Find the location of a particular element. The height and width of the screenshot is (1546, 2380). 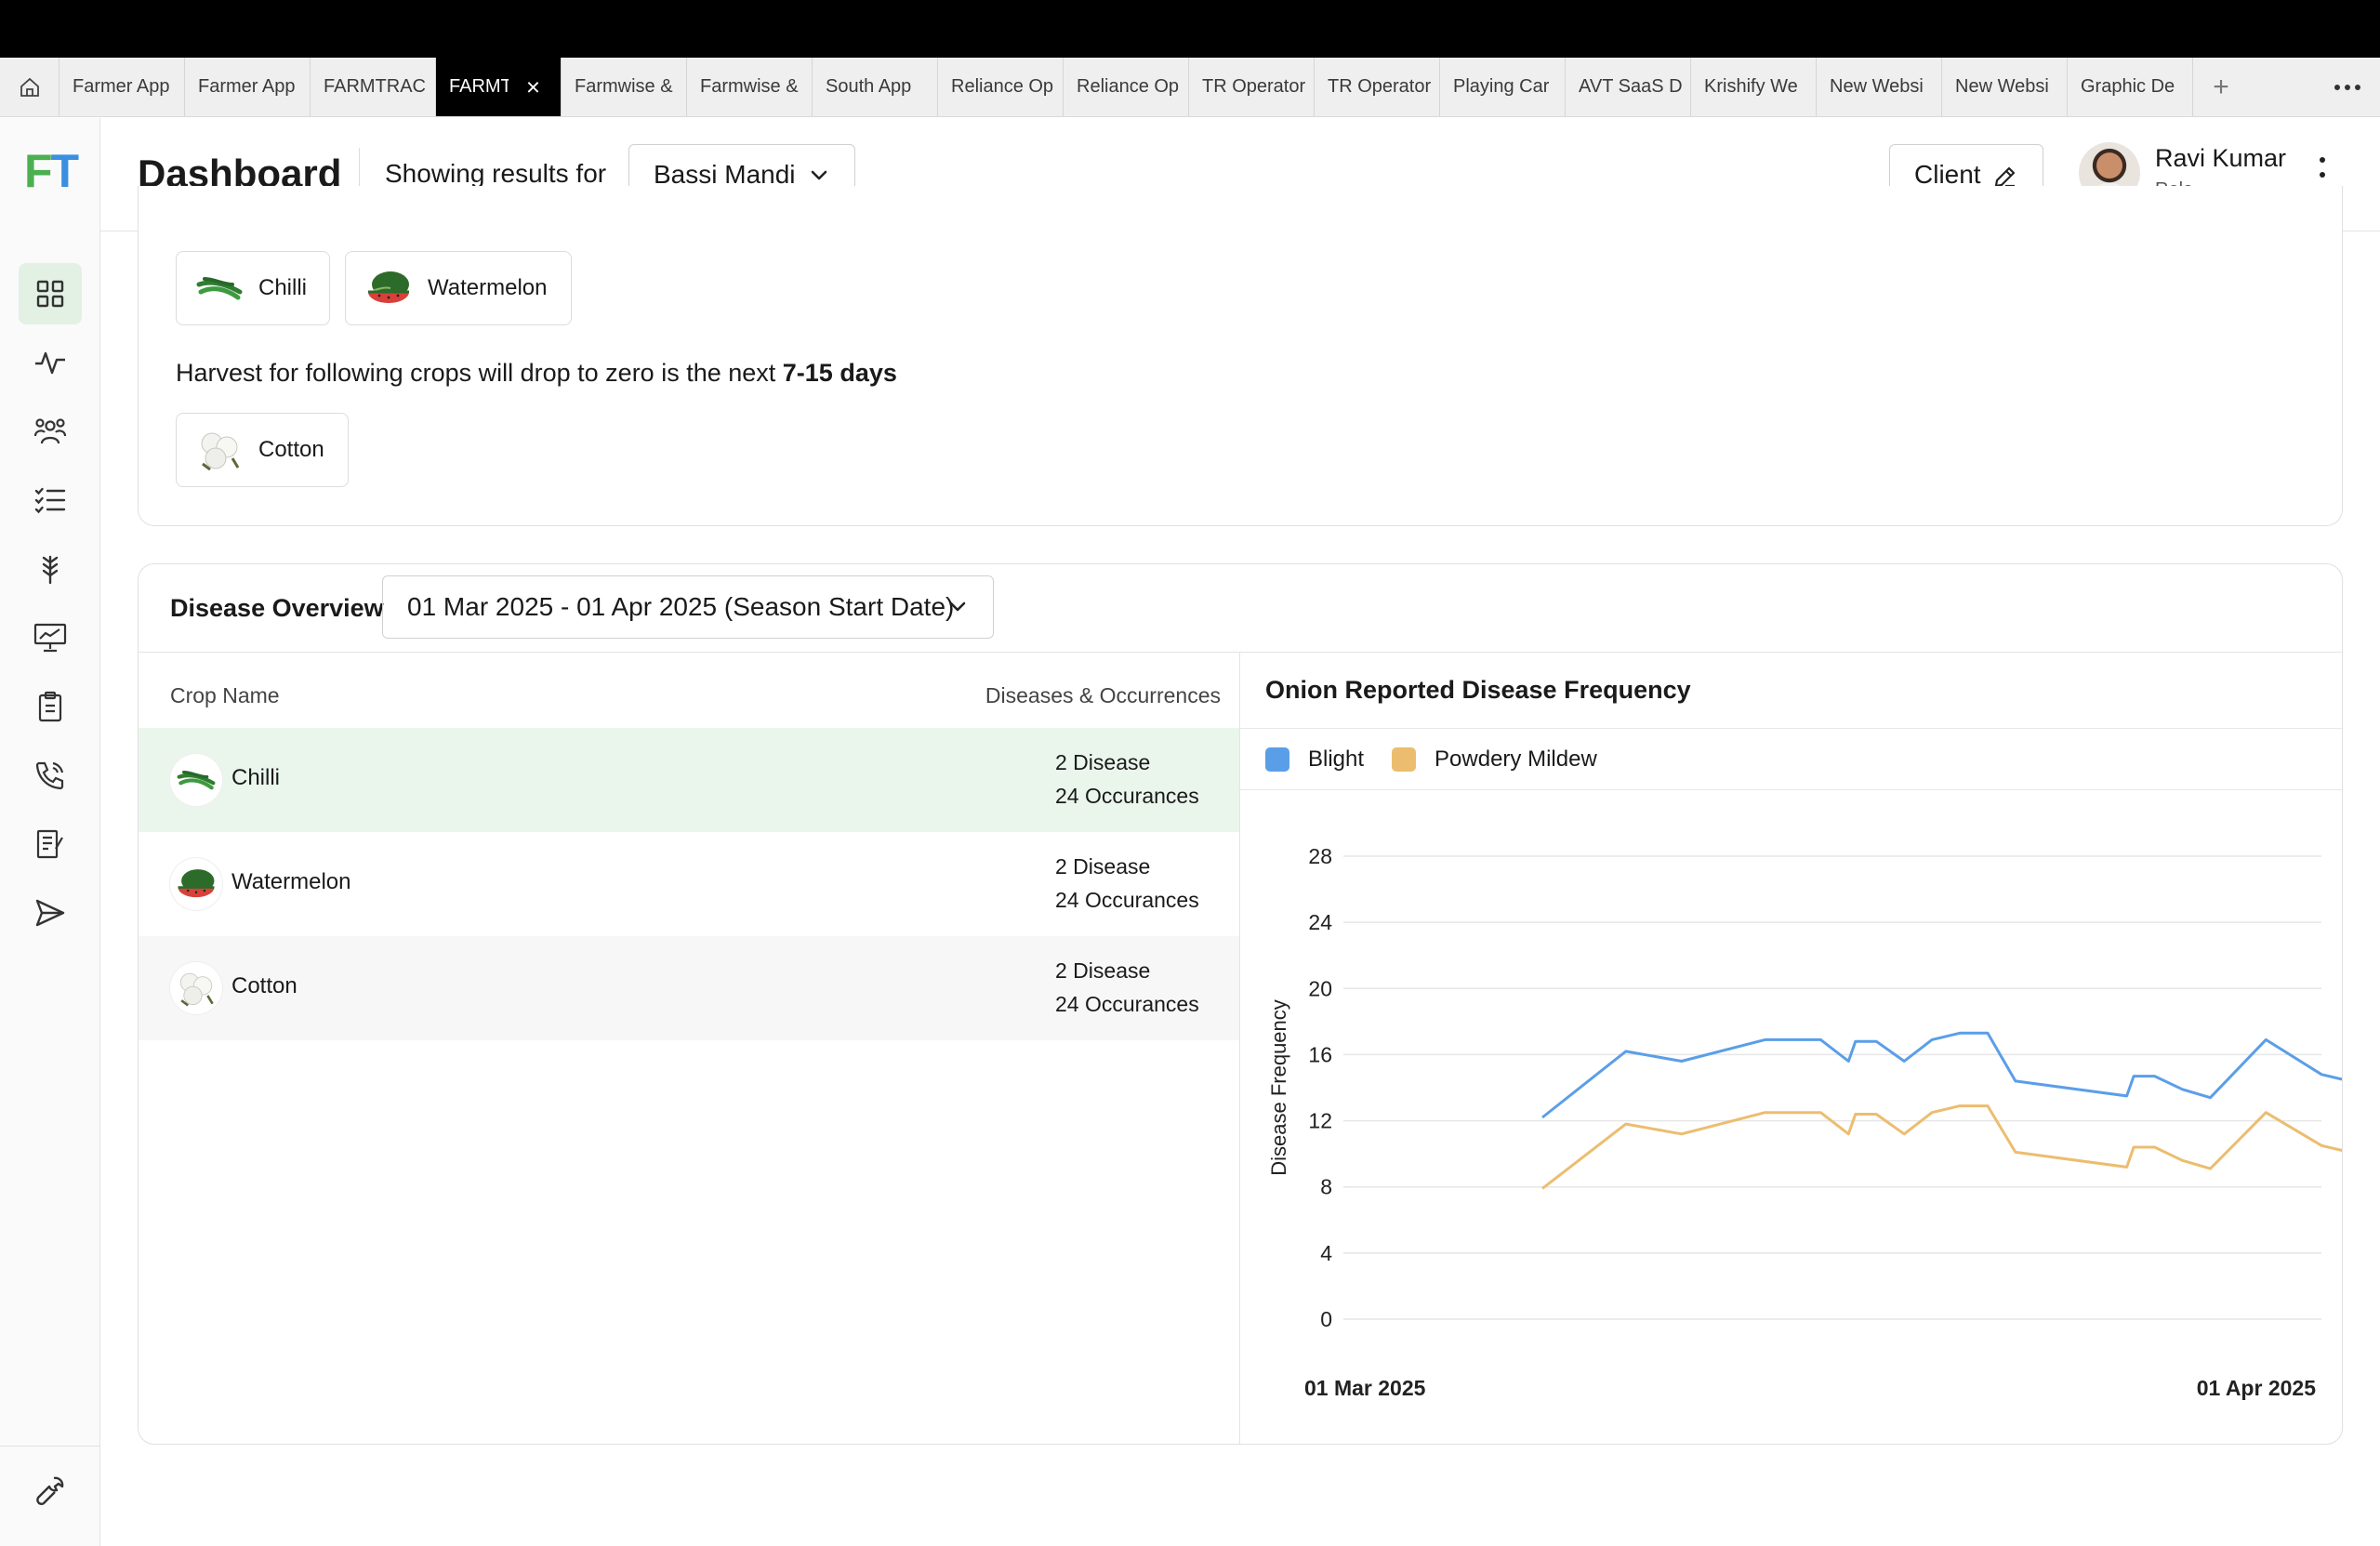

more-horizontal-icon is located at coordinates (2347, 87).